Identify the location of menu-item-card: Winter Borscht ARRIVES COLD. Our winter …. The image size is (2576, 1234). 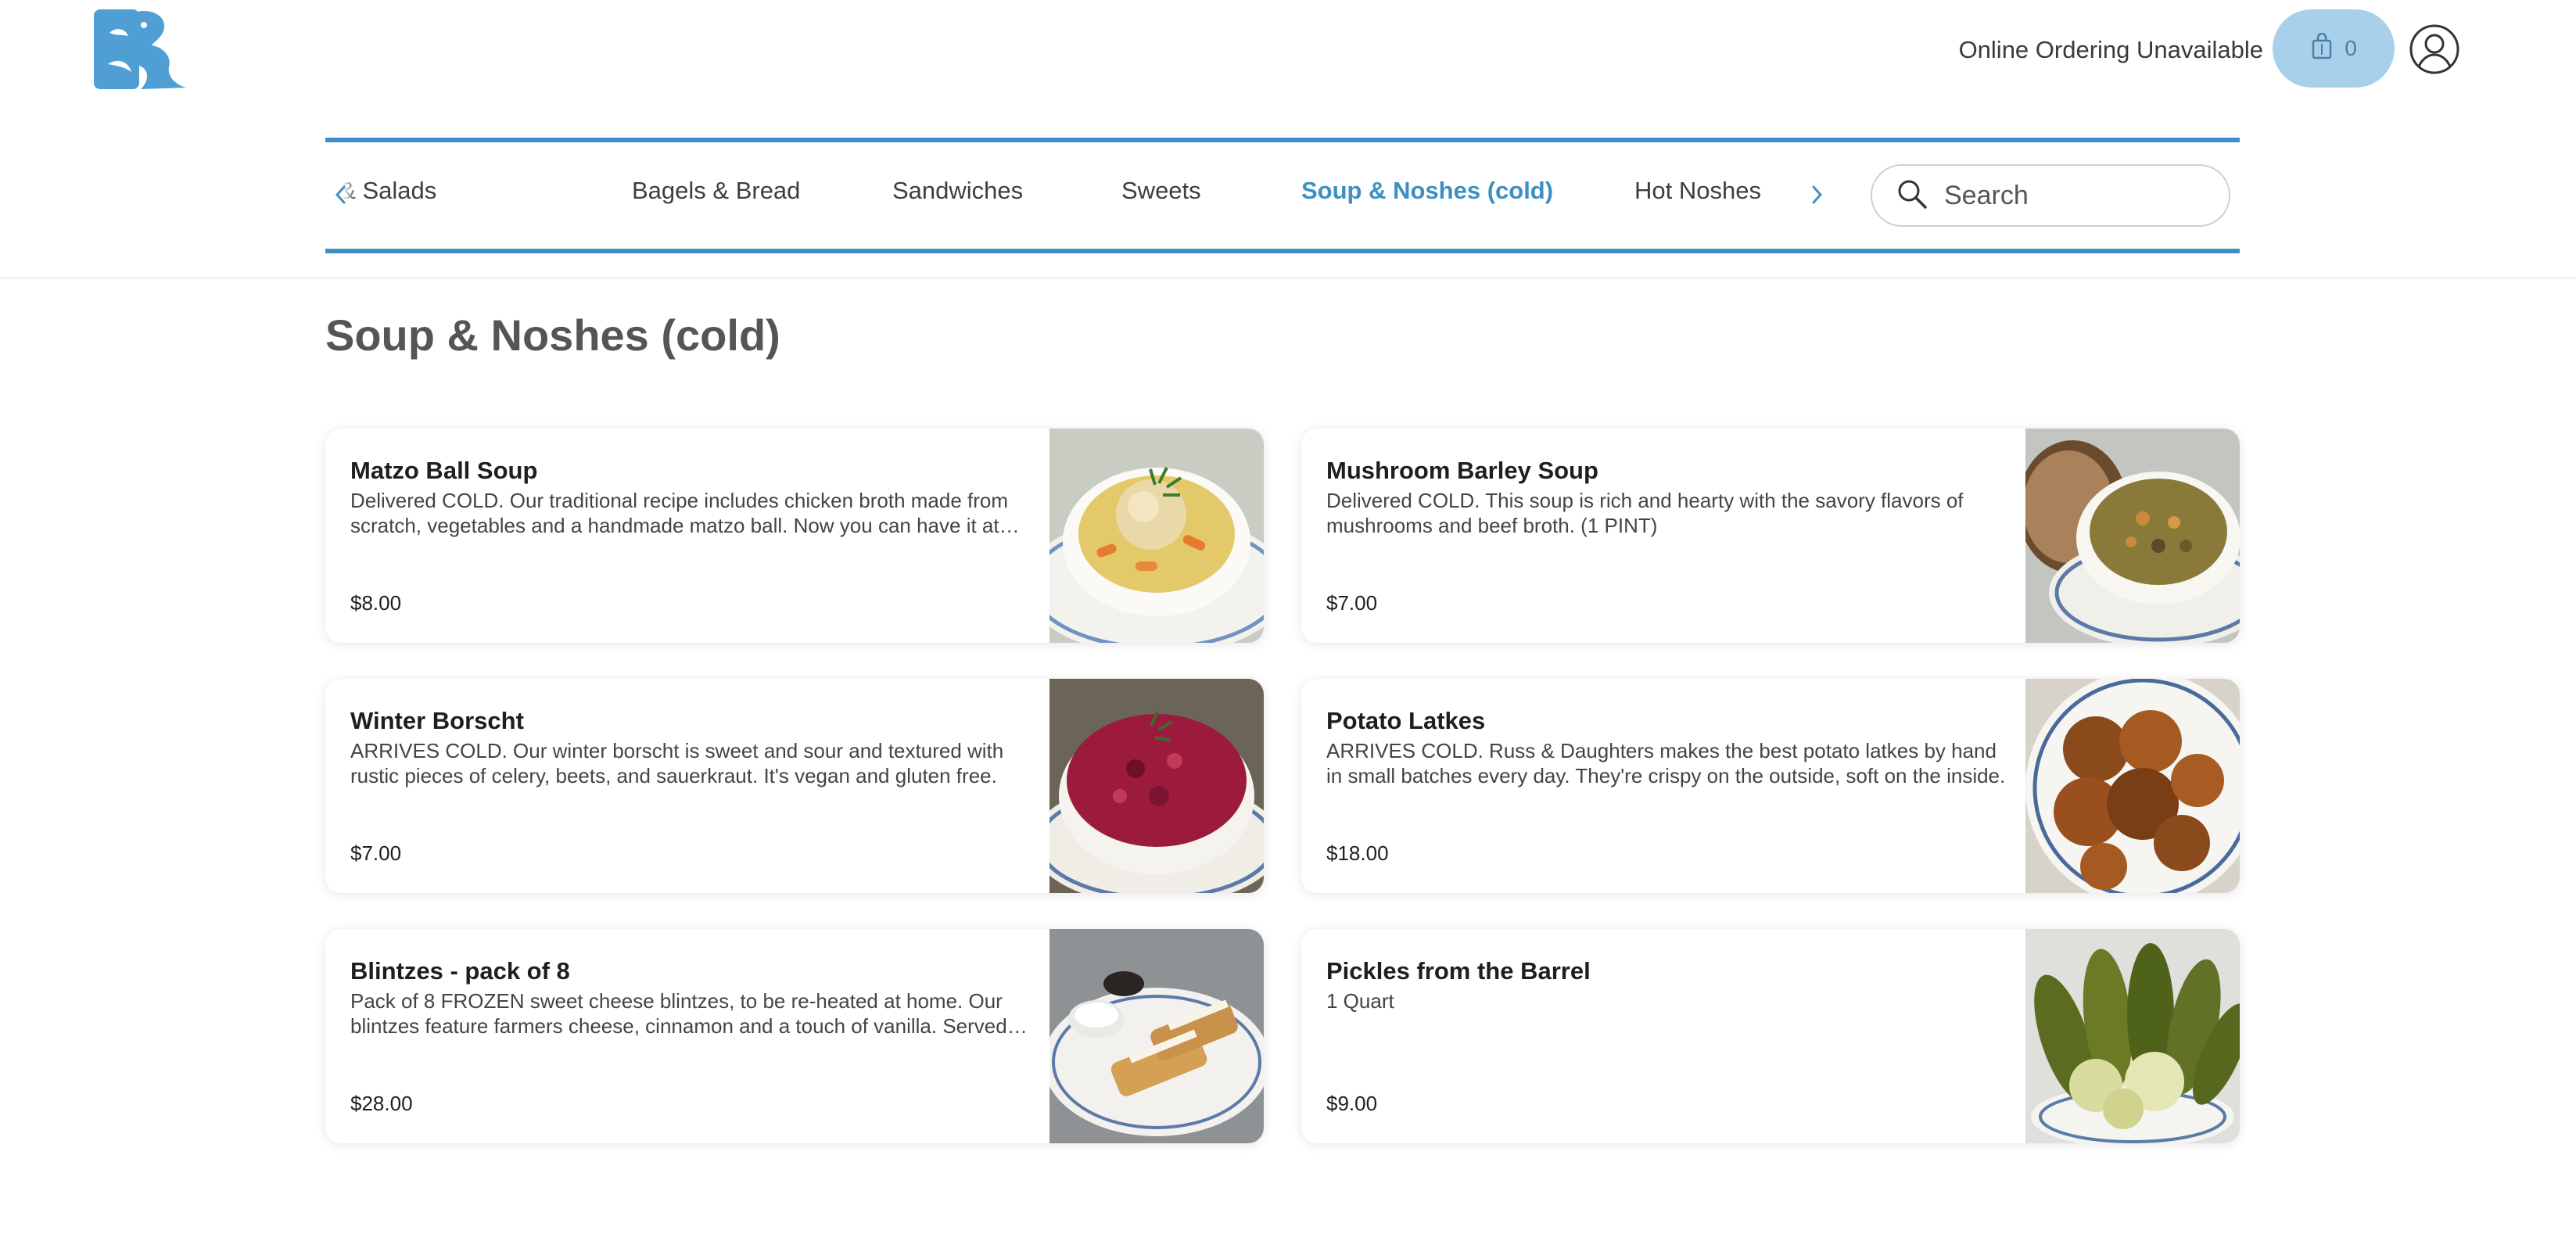
(794, 786).